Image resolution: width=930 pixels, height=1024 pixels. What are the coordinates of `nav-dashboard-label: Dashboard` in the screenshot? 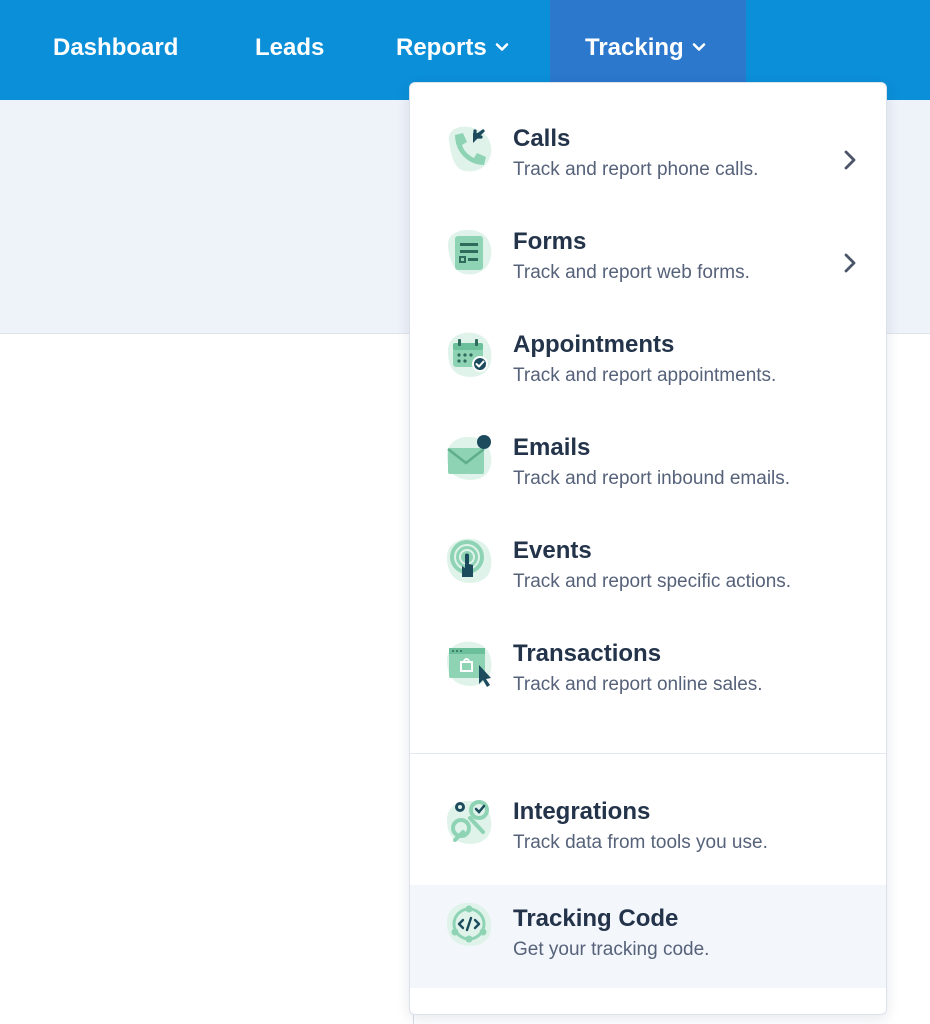 It's located at (116, 47).